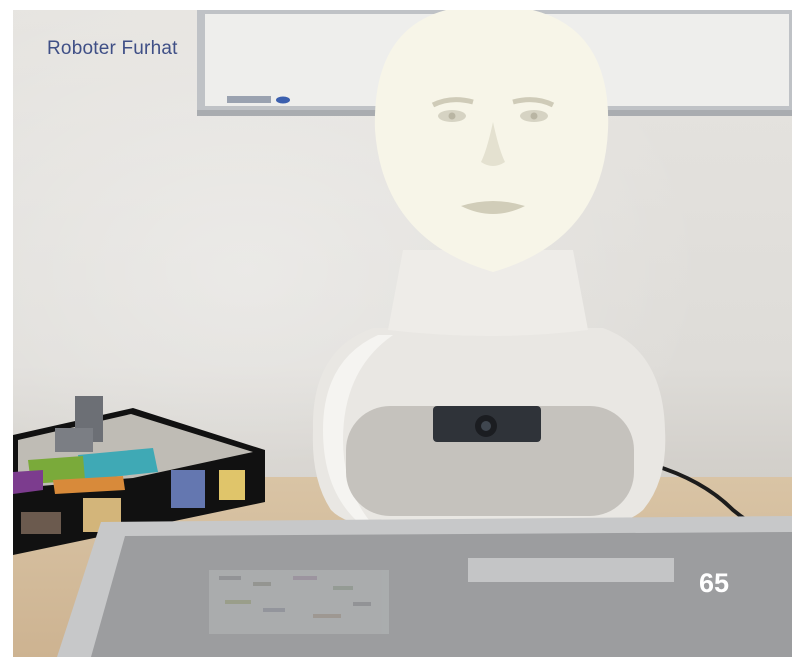 Image resolution: width=792 pixels, height=657 pixels. I want to click on photo-caption-title: Roboter Furhat, so click(112, 48).